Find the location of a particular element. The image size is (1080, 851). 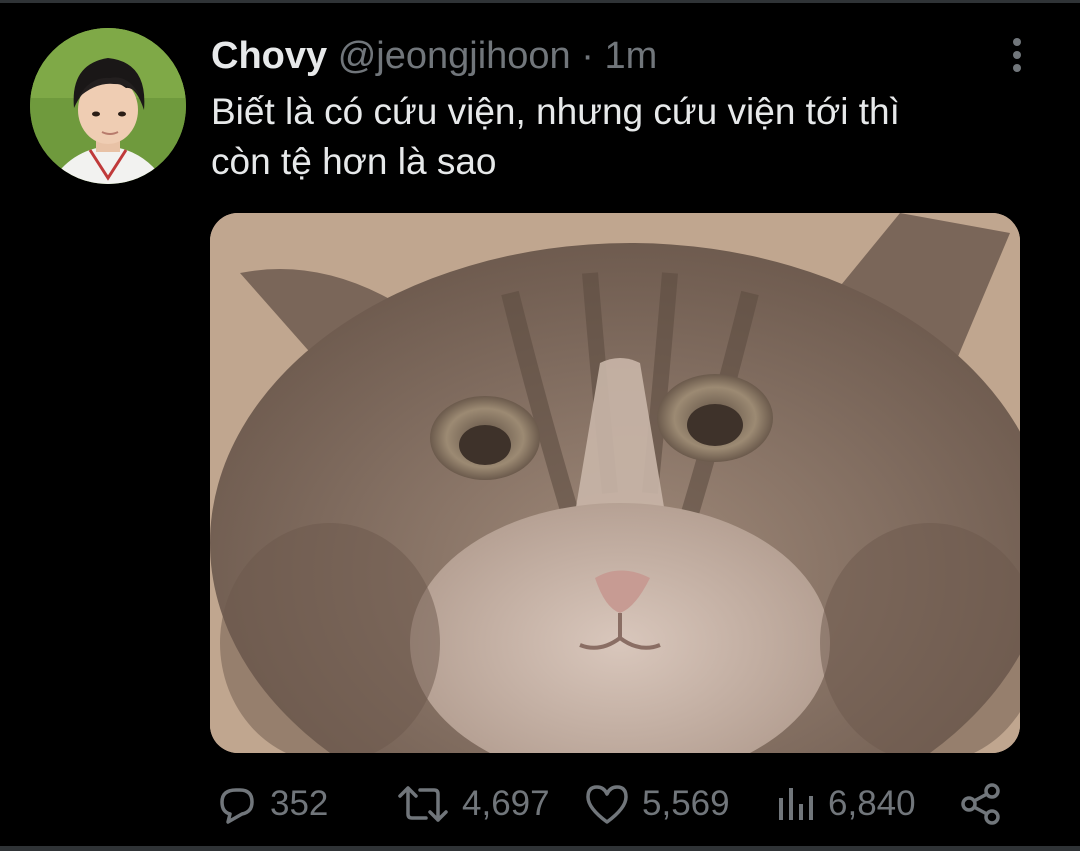

more-vertical-icon is located at coordinates (1017, 55).